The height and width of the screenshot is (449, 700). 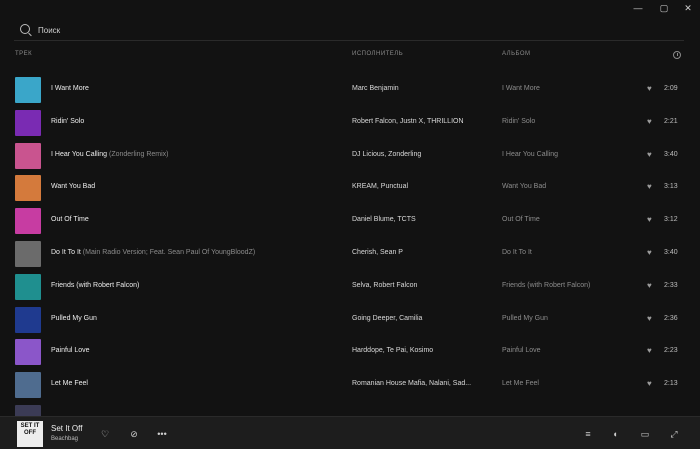 What do you see at coordinates (671, 121) in the screenshot?
I see `track-duration: 2:21` at bounding box center [671, 121].